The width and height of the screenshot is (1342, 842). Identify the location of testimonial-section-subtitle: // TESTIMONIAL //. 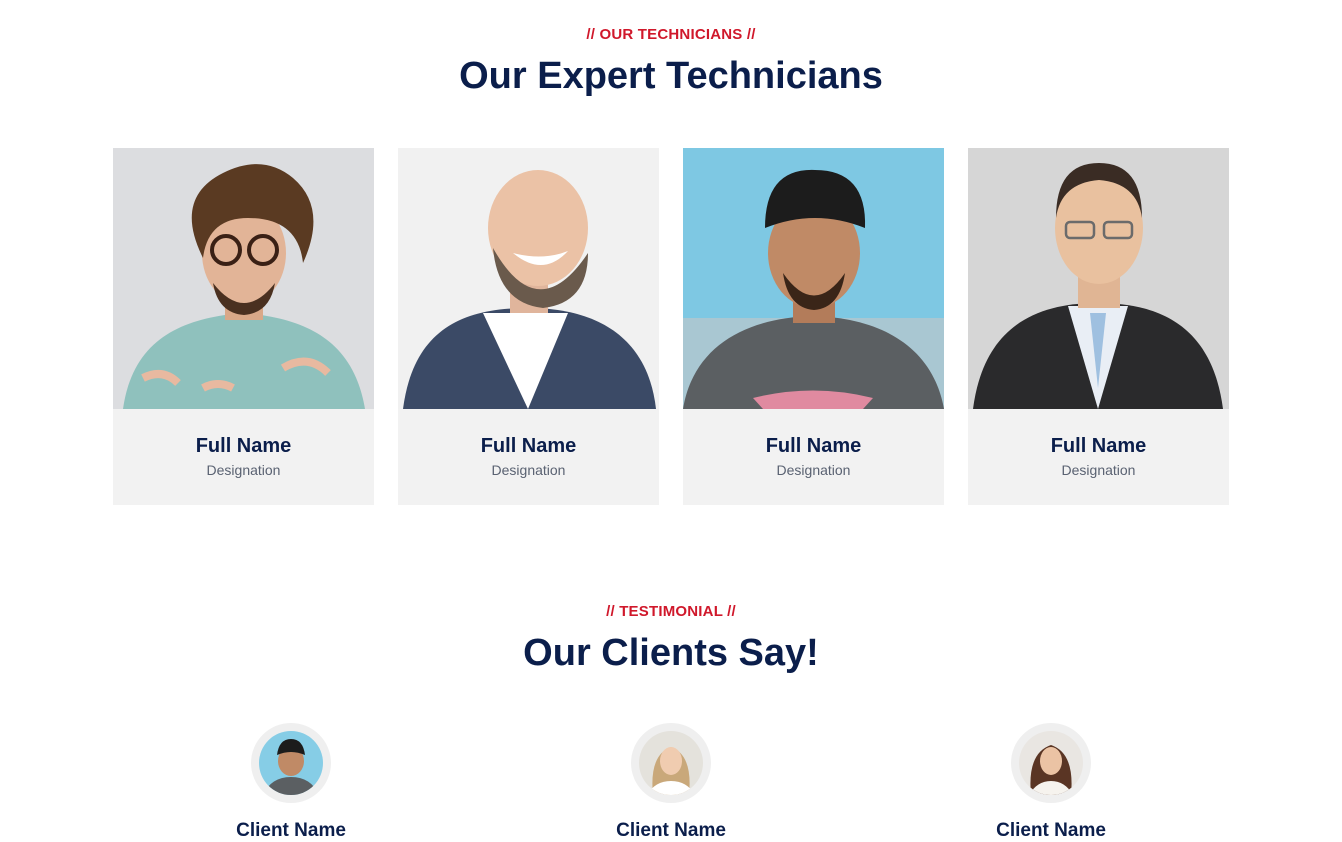
(671, 611).